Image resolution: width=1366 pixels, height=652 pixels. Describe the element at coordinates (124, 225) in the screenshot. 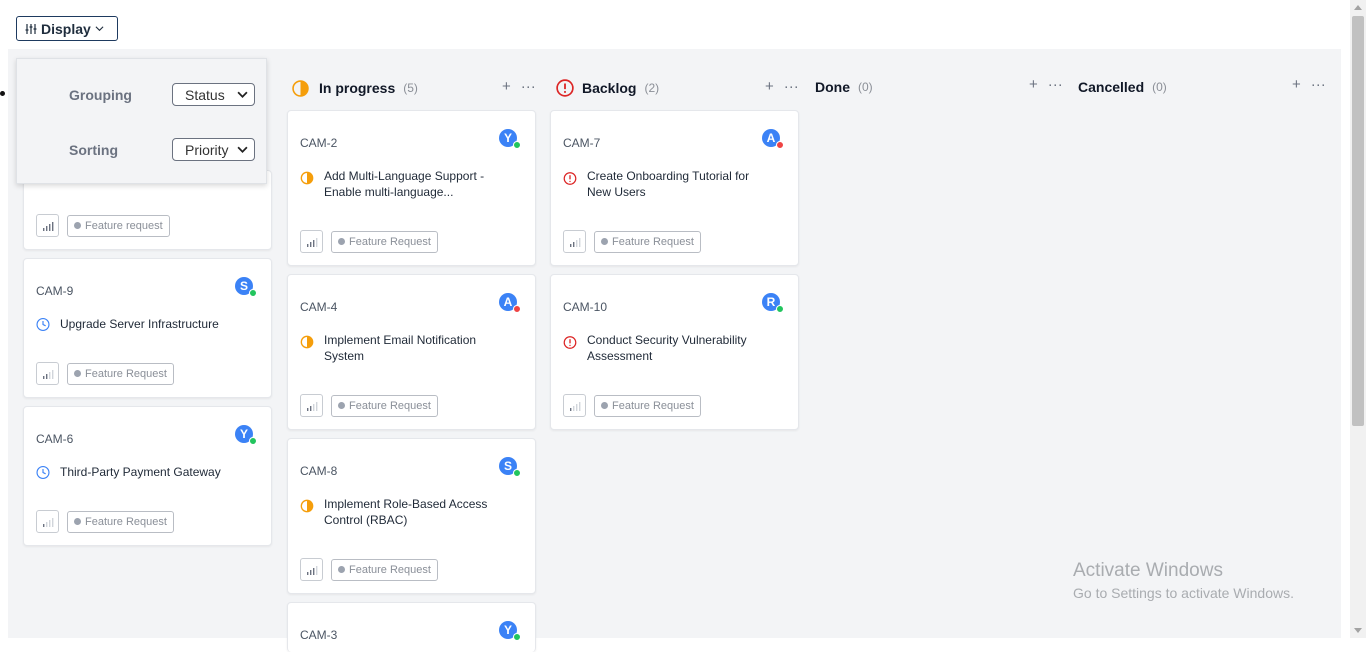

I see `label-tag-text: Feature request` at that location.